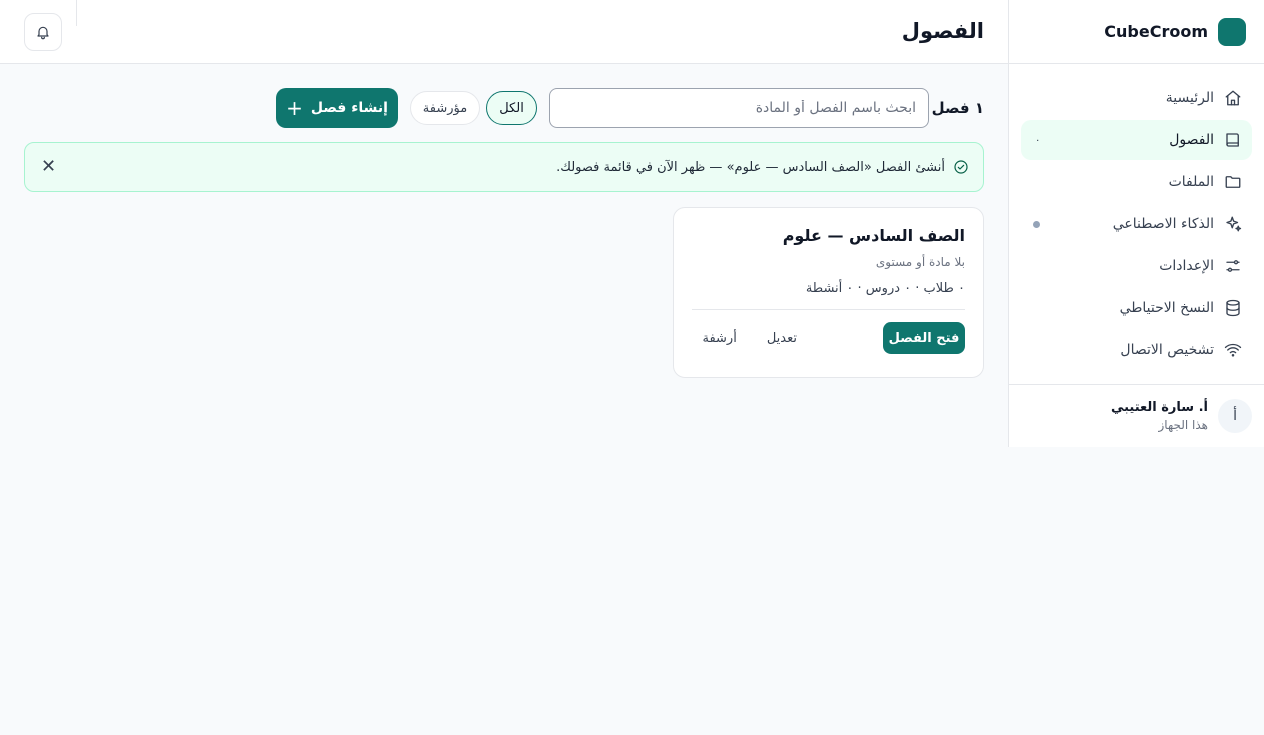  What do you see at coordinates (1183, 425) in the screenshot?
I see `profile-device: هذا الجهاز` at bounding box center [1183, 425].